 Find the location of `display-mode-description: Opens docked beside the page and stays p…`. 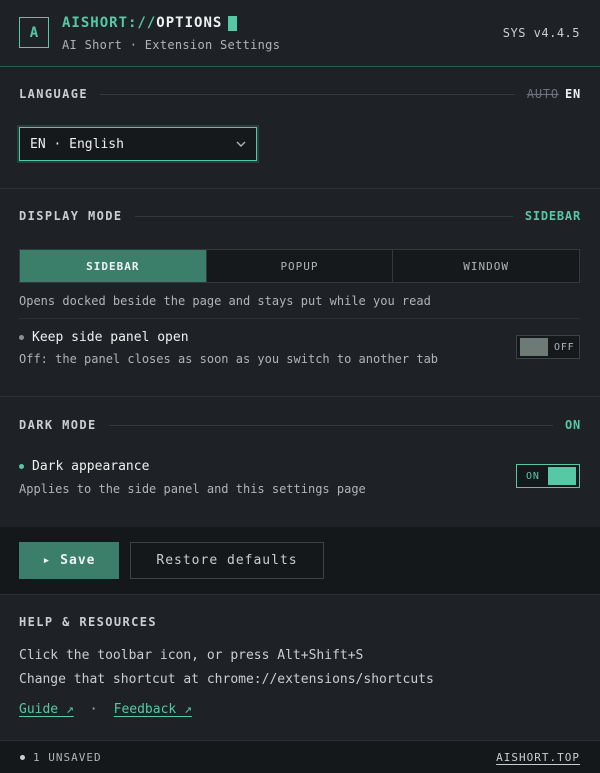

display-mode-description: Opens docked beside the page and stays p… is located at coordinates (225, 301).